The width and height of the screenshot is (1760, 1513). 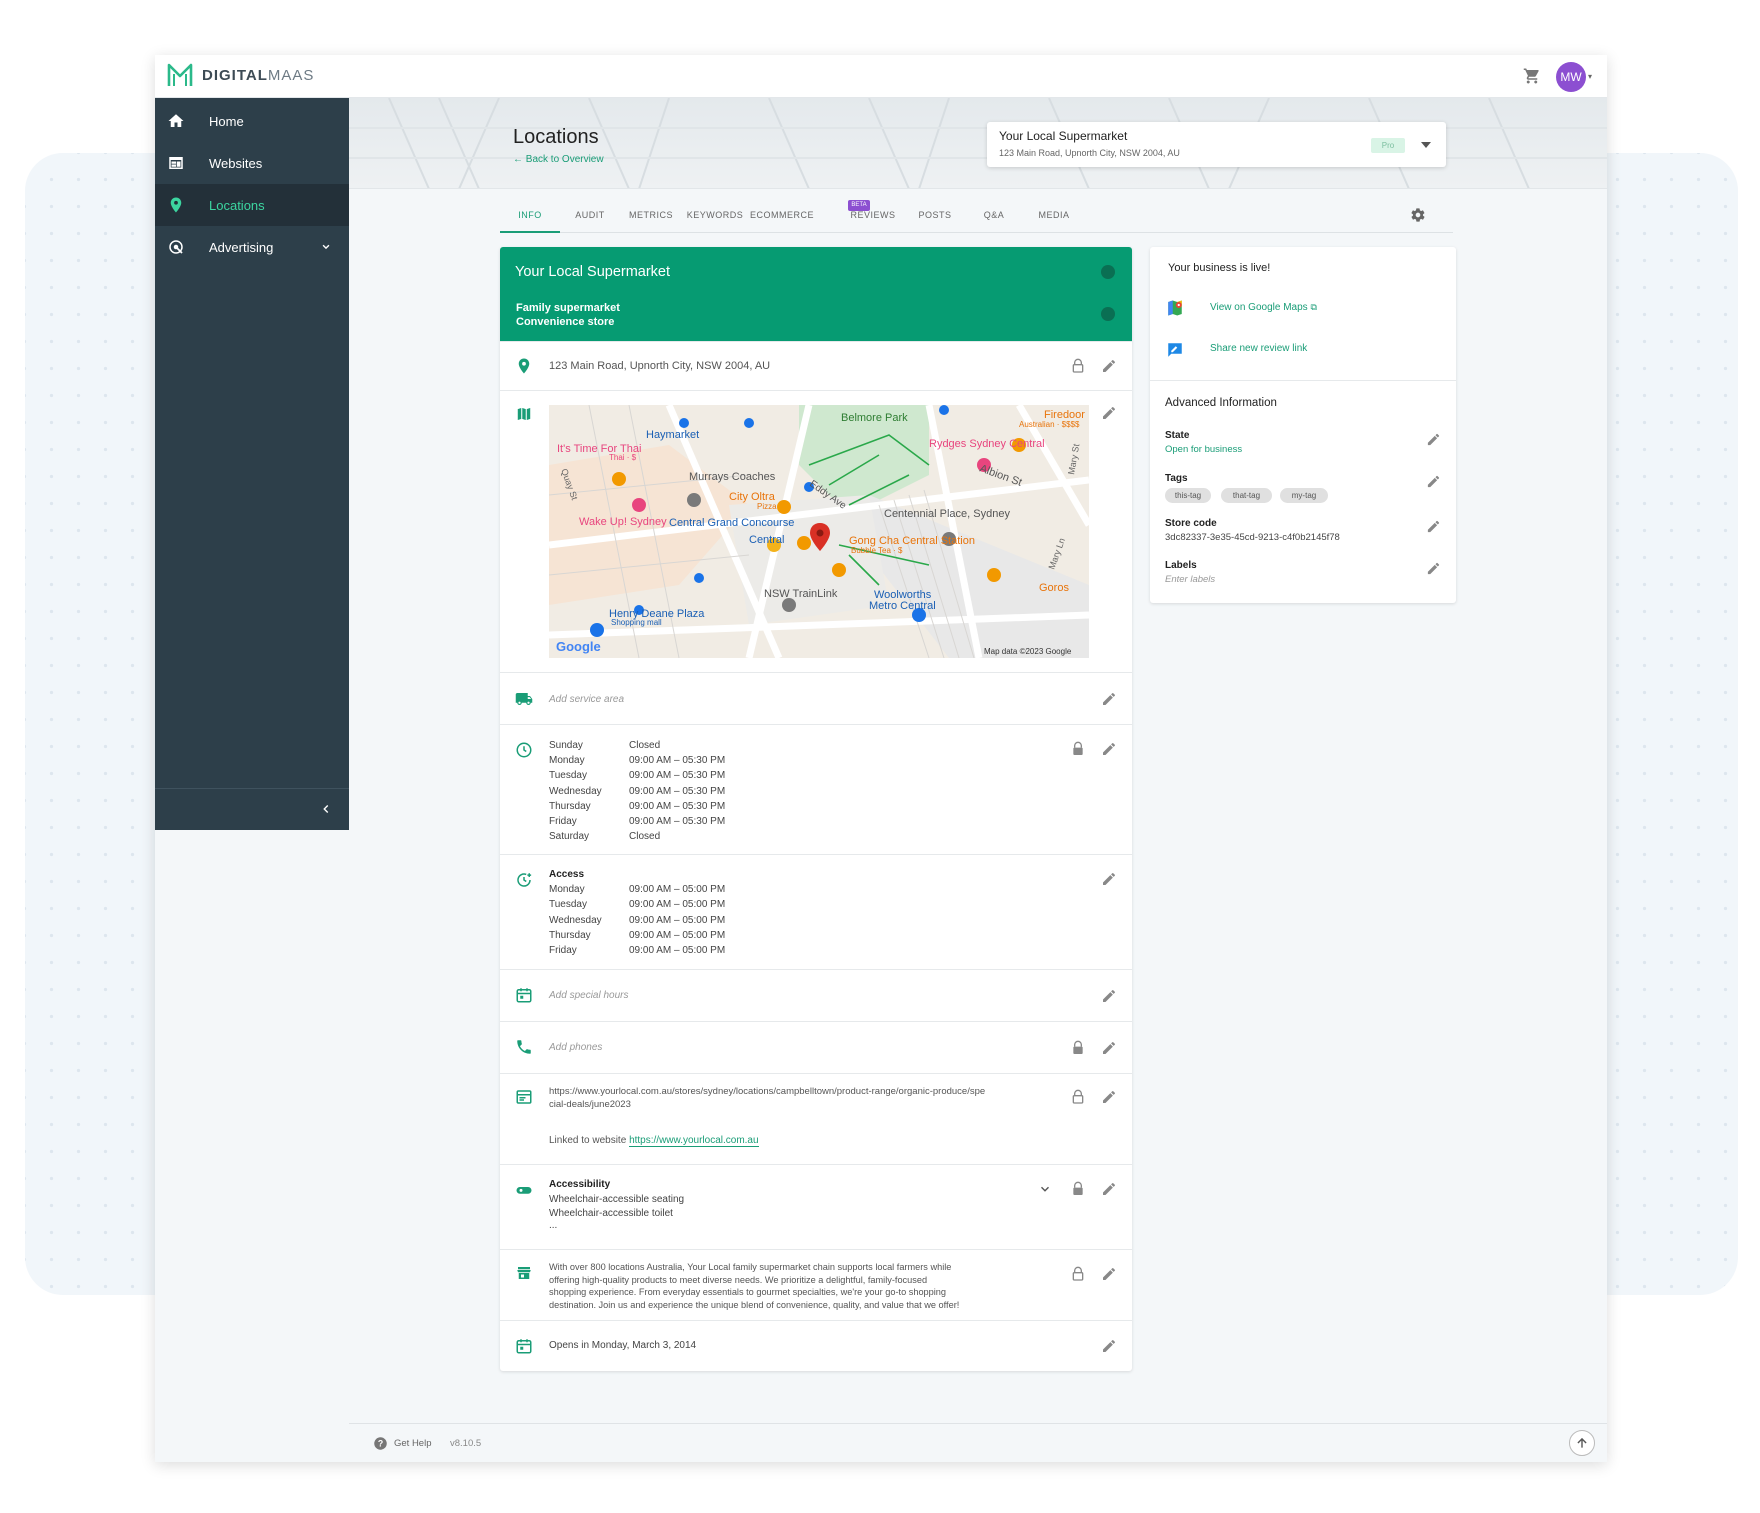 I want to click on tab-audit: AUDIT, so click(x=590, y=215).